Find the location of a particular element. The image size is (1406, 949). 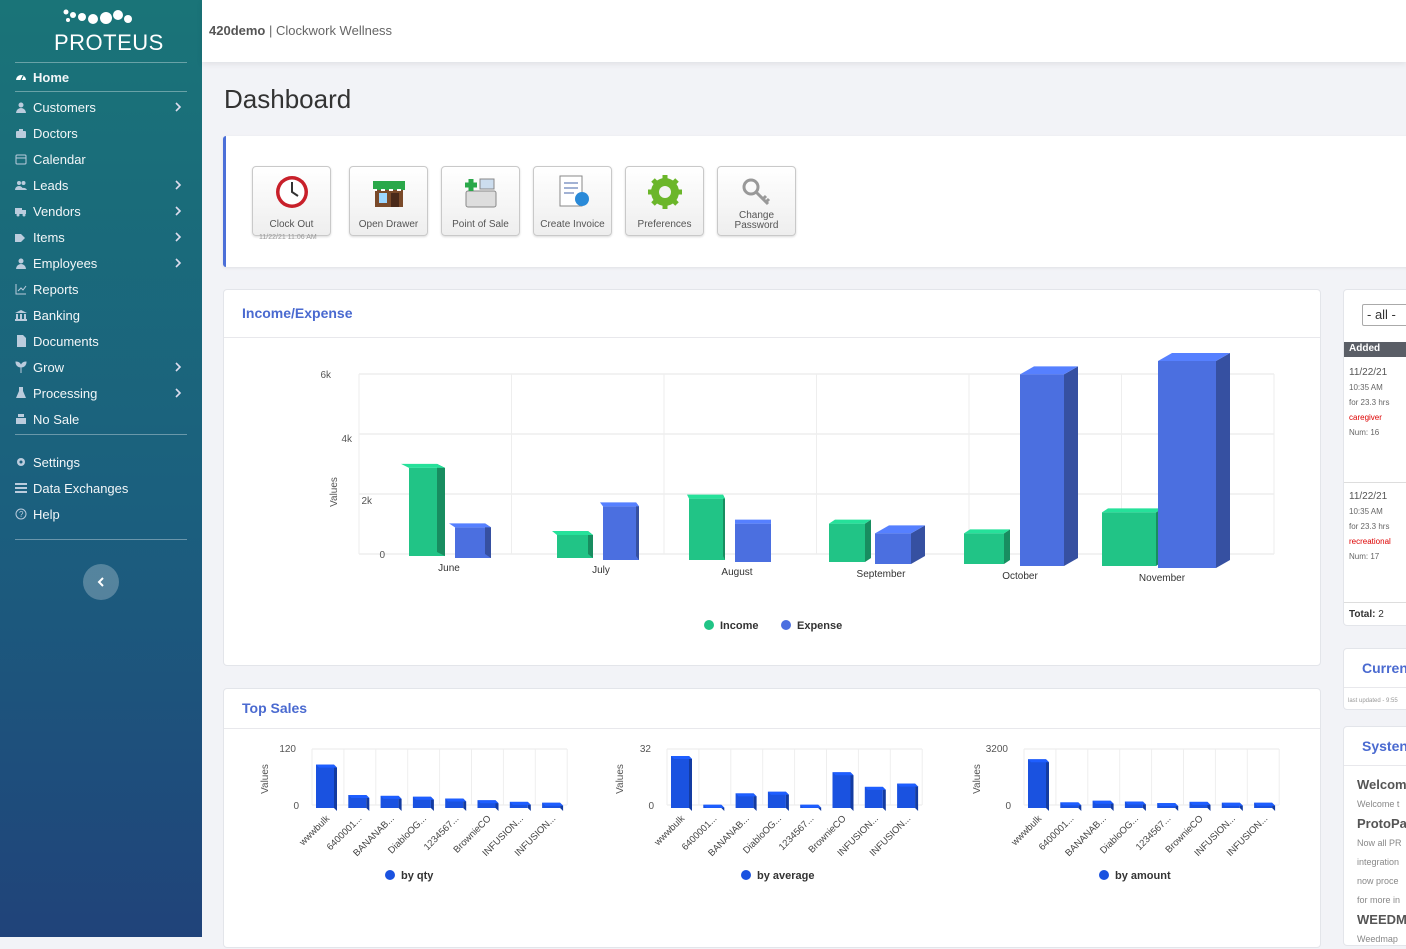

sidebar-item-documents: Documents is located at coordinates (101, 341).